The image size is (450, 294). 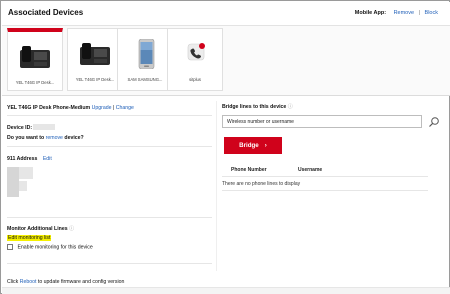 I want to click on remove-question-prefix: Do you want to, so click(x=26, y=138).